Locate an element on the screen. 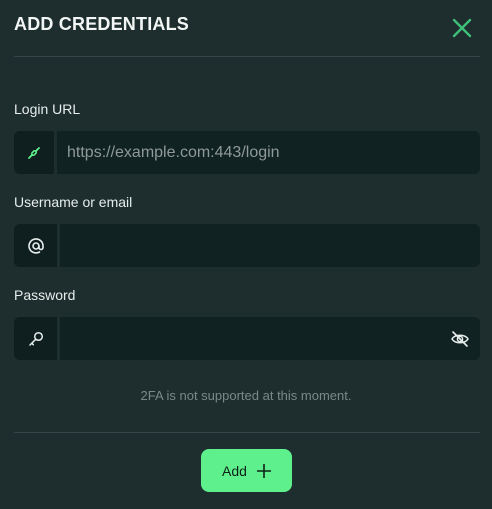  two-fa-note: 2FA is not supported at this moment. is located at coordinates (246, 395).